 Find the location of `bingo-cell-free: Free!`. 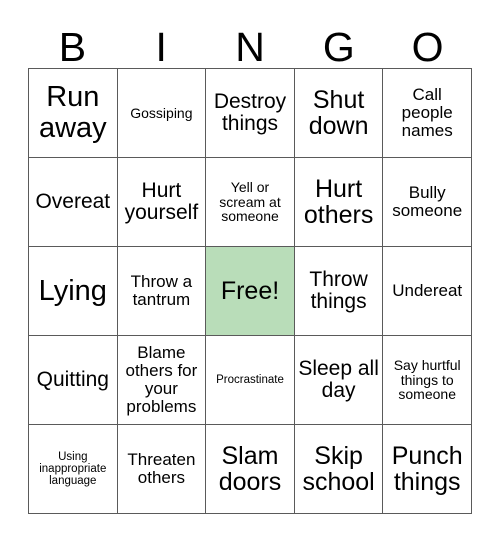

bingo-cell-free: Free! is located at coordinates (250, 291).